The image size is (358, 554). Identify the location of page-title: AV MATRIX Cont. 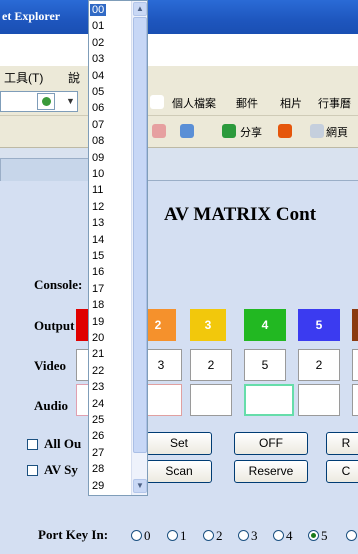
(240, 214).